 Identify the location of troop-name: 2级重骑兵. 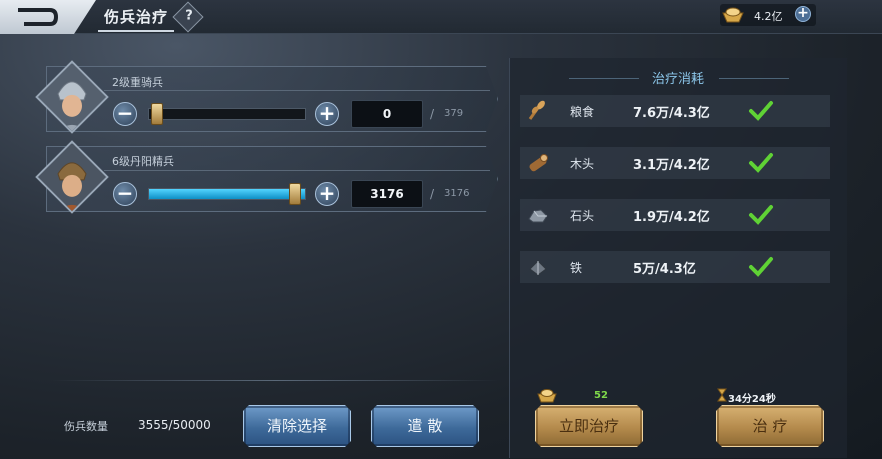
(137, 82).